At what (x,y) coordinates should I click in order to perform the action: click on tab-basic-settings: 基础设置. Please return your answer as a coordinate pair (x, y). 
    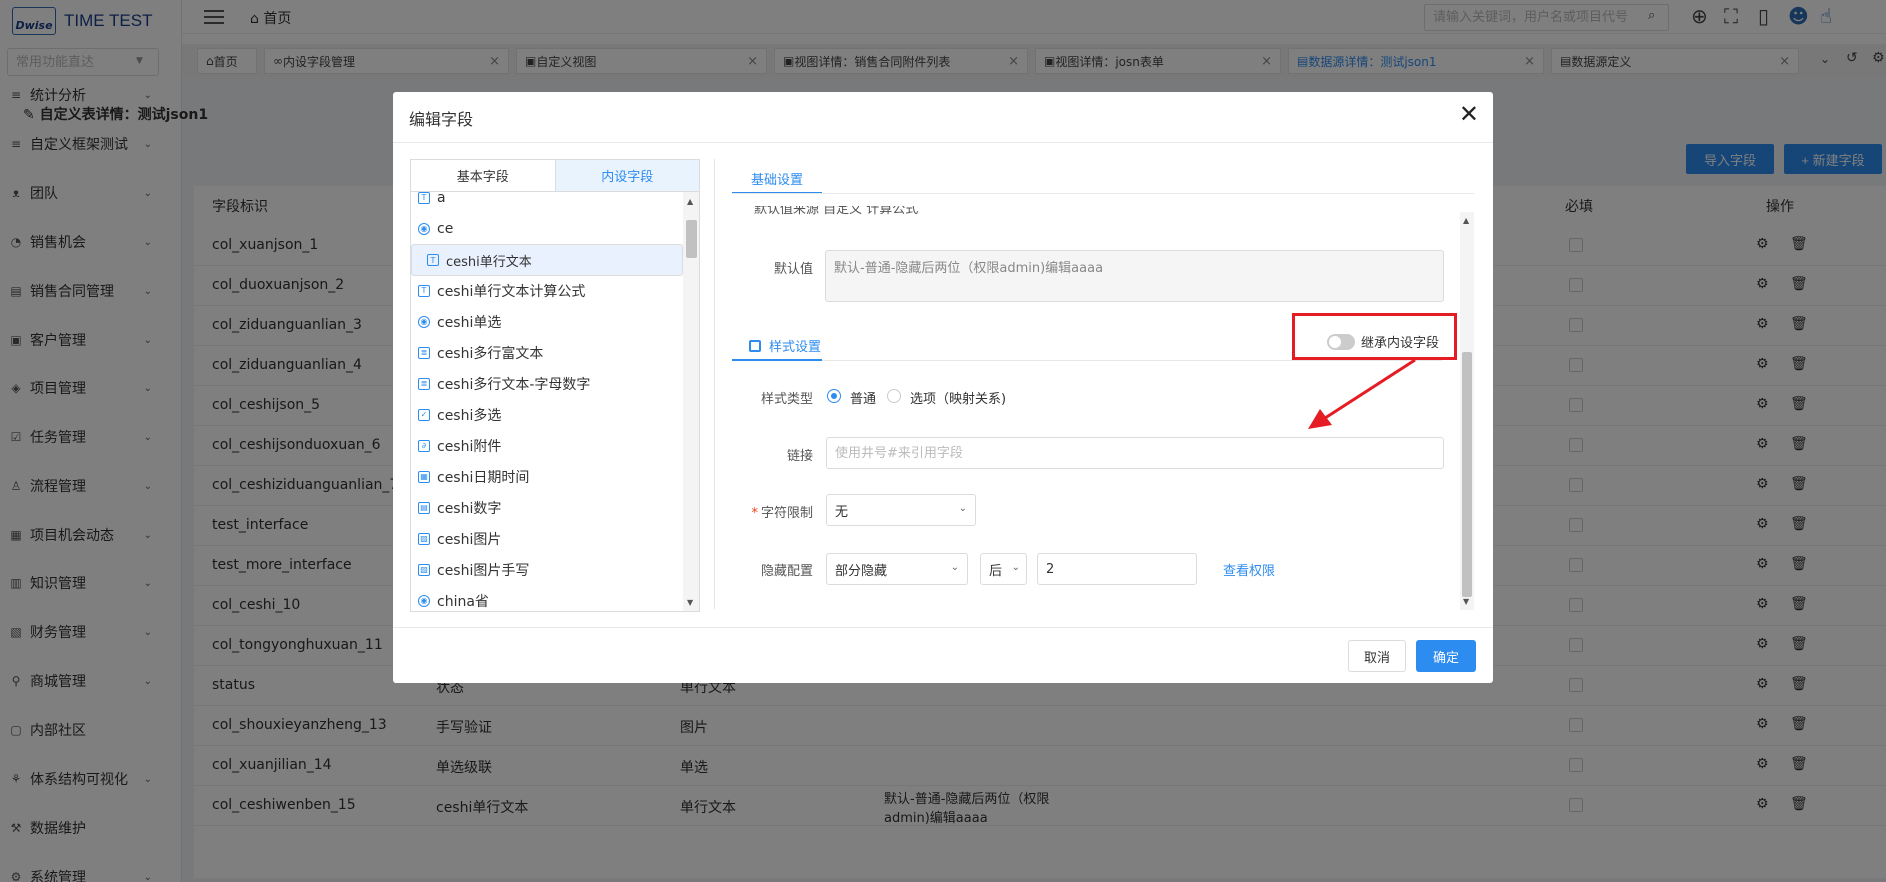
    Looking at the image, I should click on (777, 179).